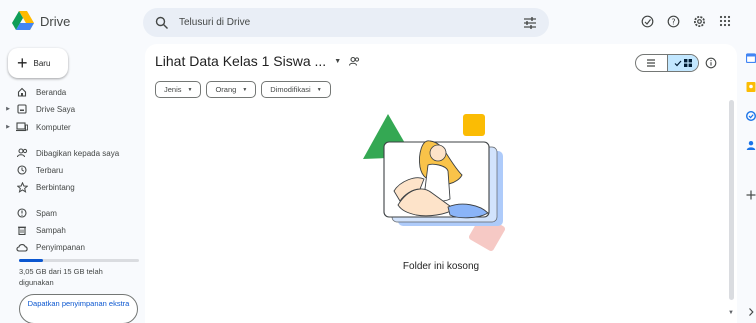 The height and width of the screenshot is (323, 756). Describe the element at coordinates (55, 21) in the screenshot. I see `app-name: Drive` at that location.